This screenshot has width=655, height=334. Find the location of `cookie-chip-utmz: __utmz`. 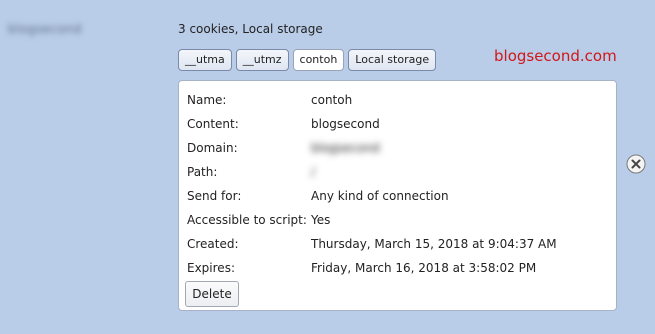

cookie-chip-utmz: __utmz is located at coordinates (262, 60).